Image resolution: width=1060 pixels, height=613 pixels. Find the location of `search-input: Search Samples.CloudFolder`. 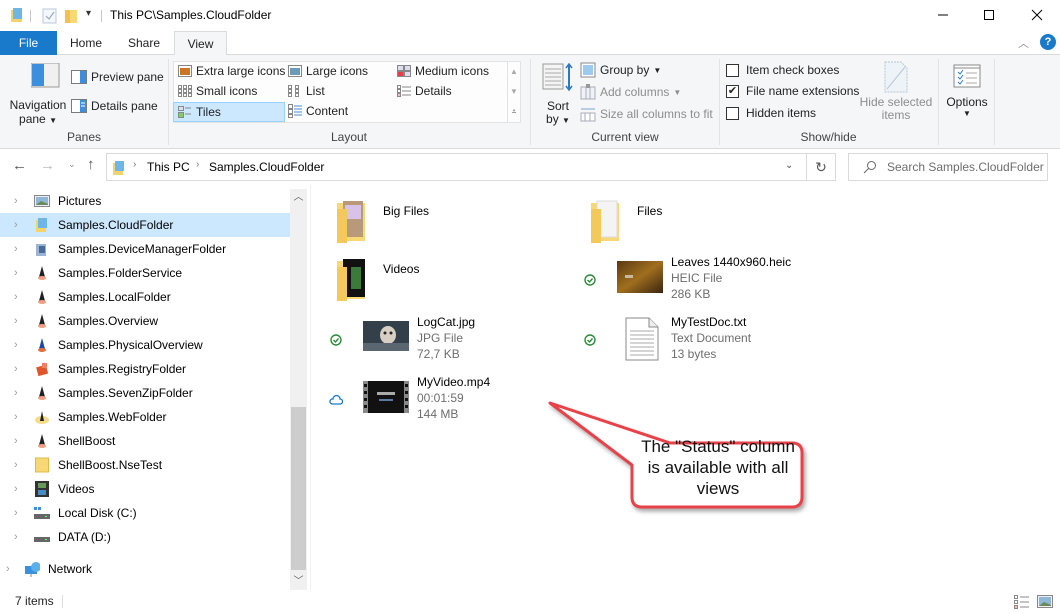

search-input: Search Samples.CloudFolder is located at coordinates (948, 167).